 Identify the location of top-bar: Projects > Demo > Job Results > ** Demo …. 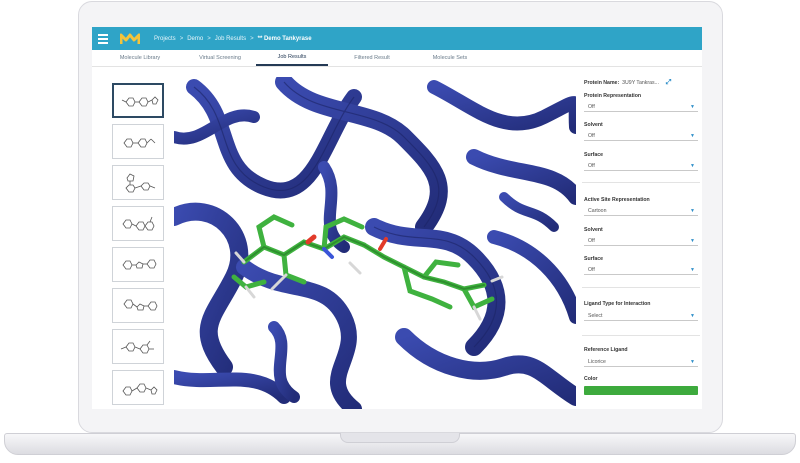
(397, 38).